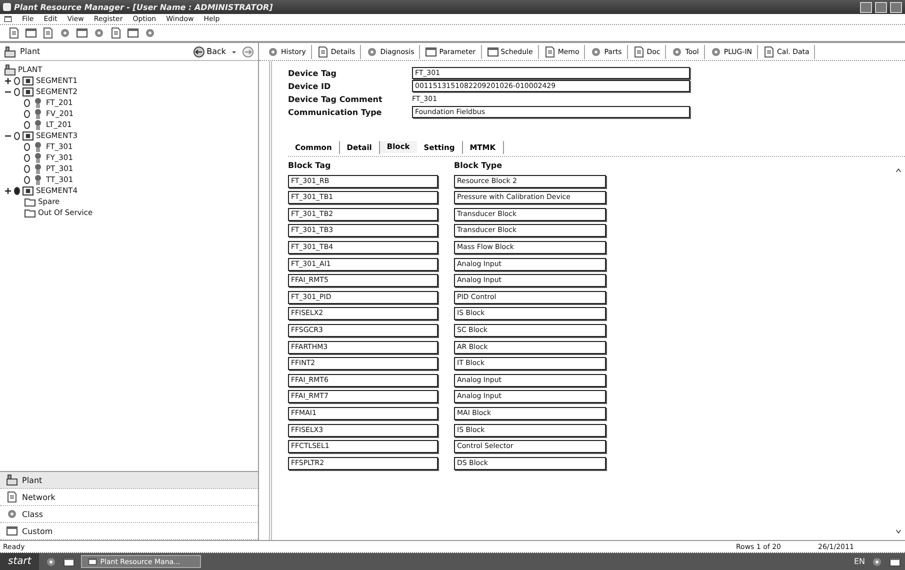 This screenshot has width=905, height=570. Describe the element at coordinates (898, 531) in the screenshot. I see `scroll-down-icon` at that location.